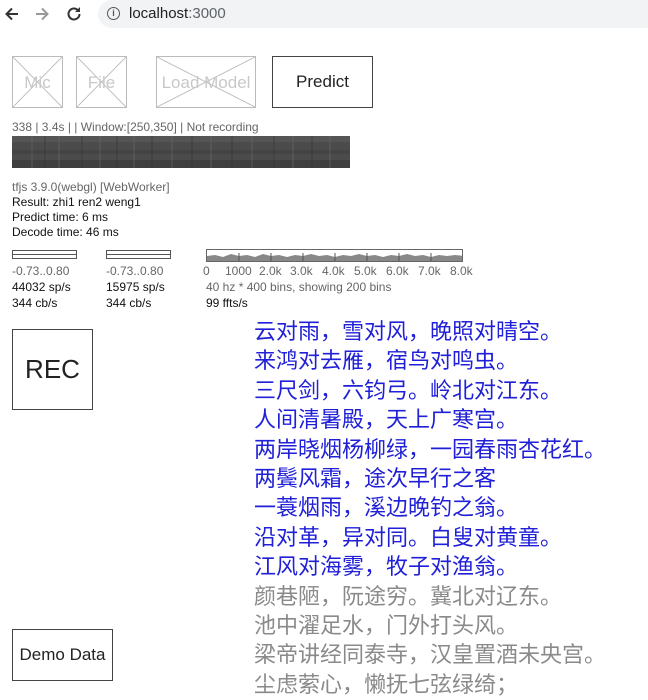  I want to click on browser-toolbar: i localhost:3000, so click(324, 15).